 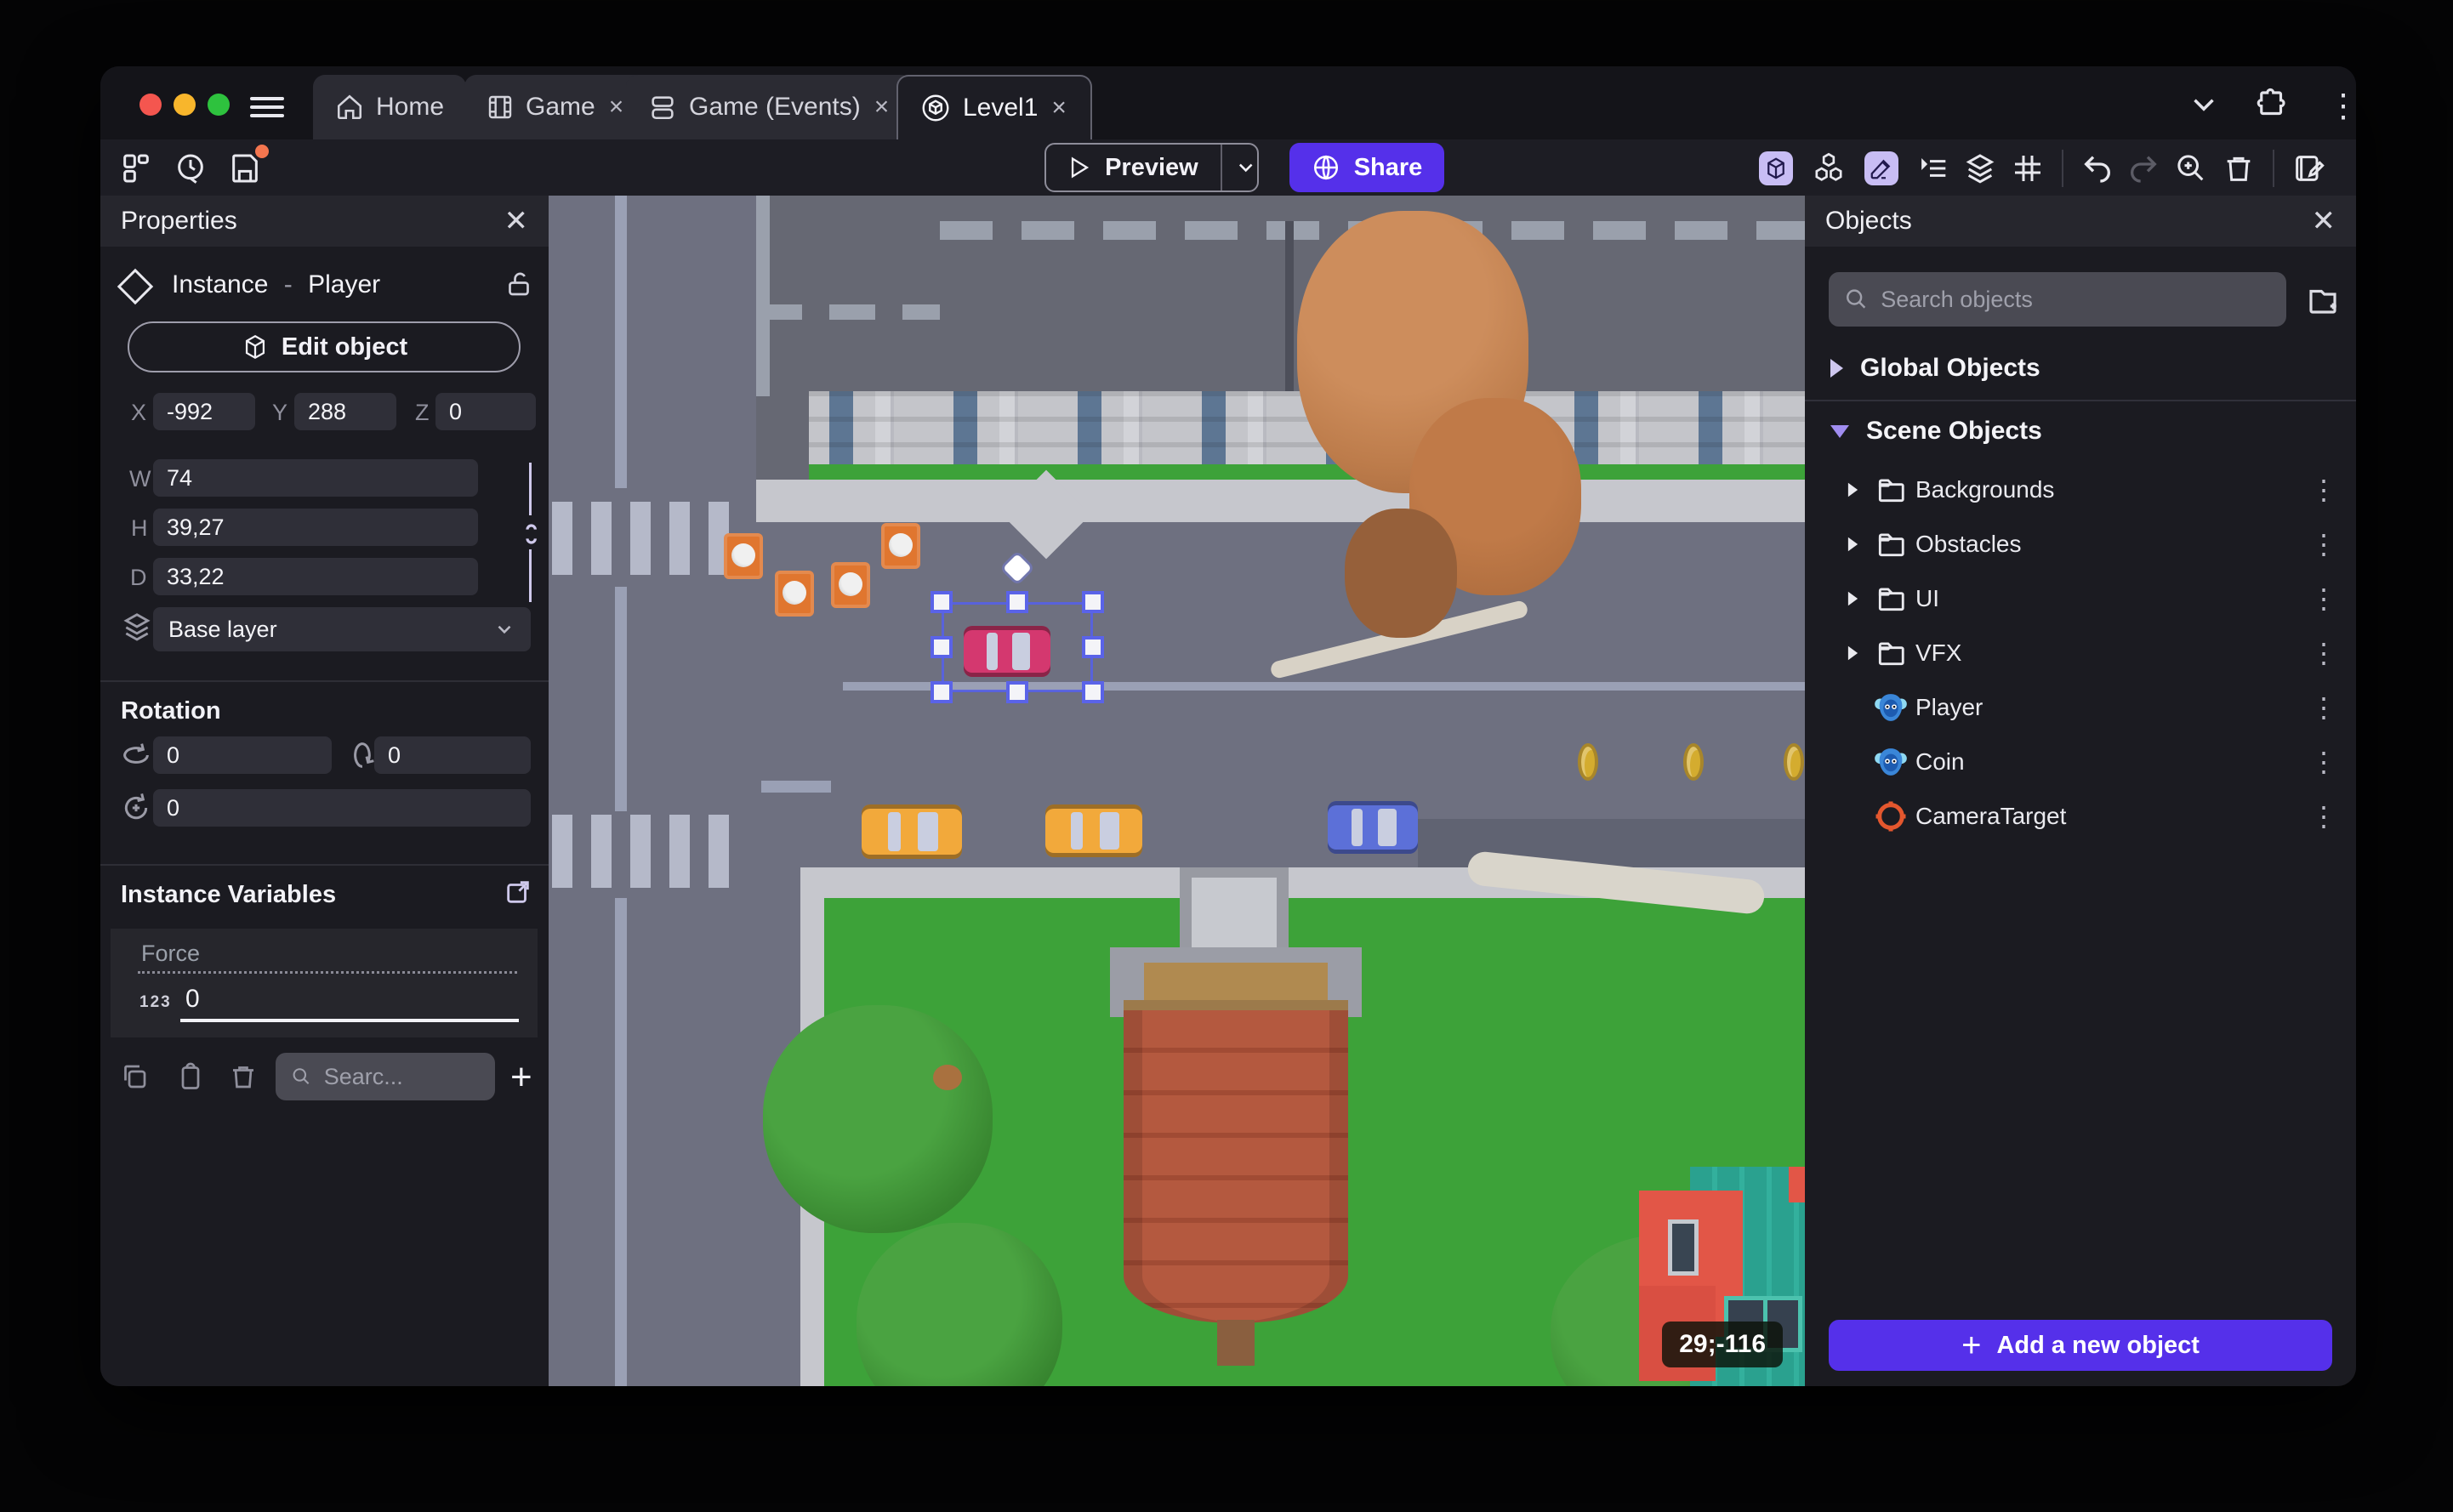 I want to click on pencil-icon, so click(x=1881, y=168).